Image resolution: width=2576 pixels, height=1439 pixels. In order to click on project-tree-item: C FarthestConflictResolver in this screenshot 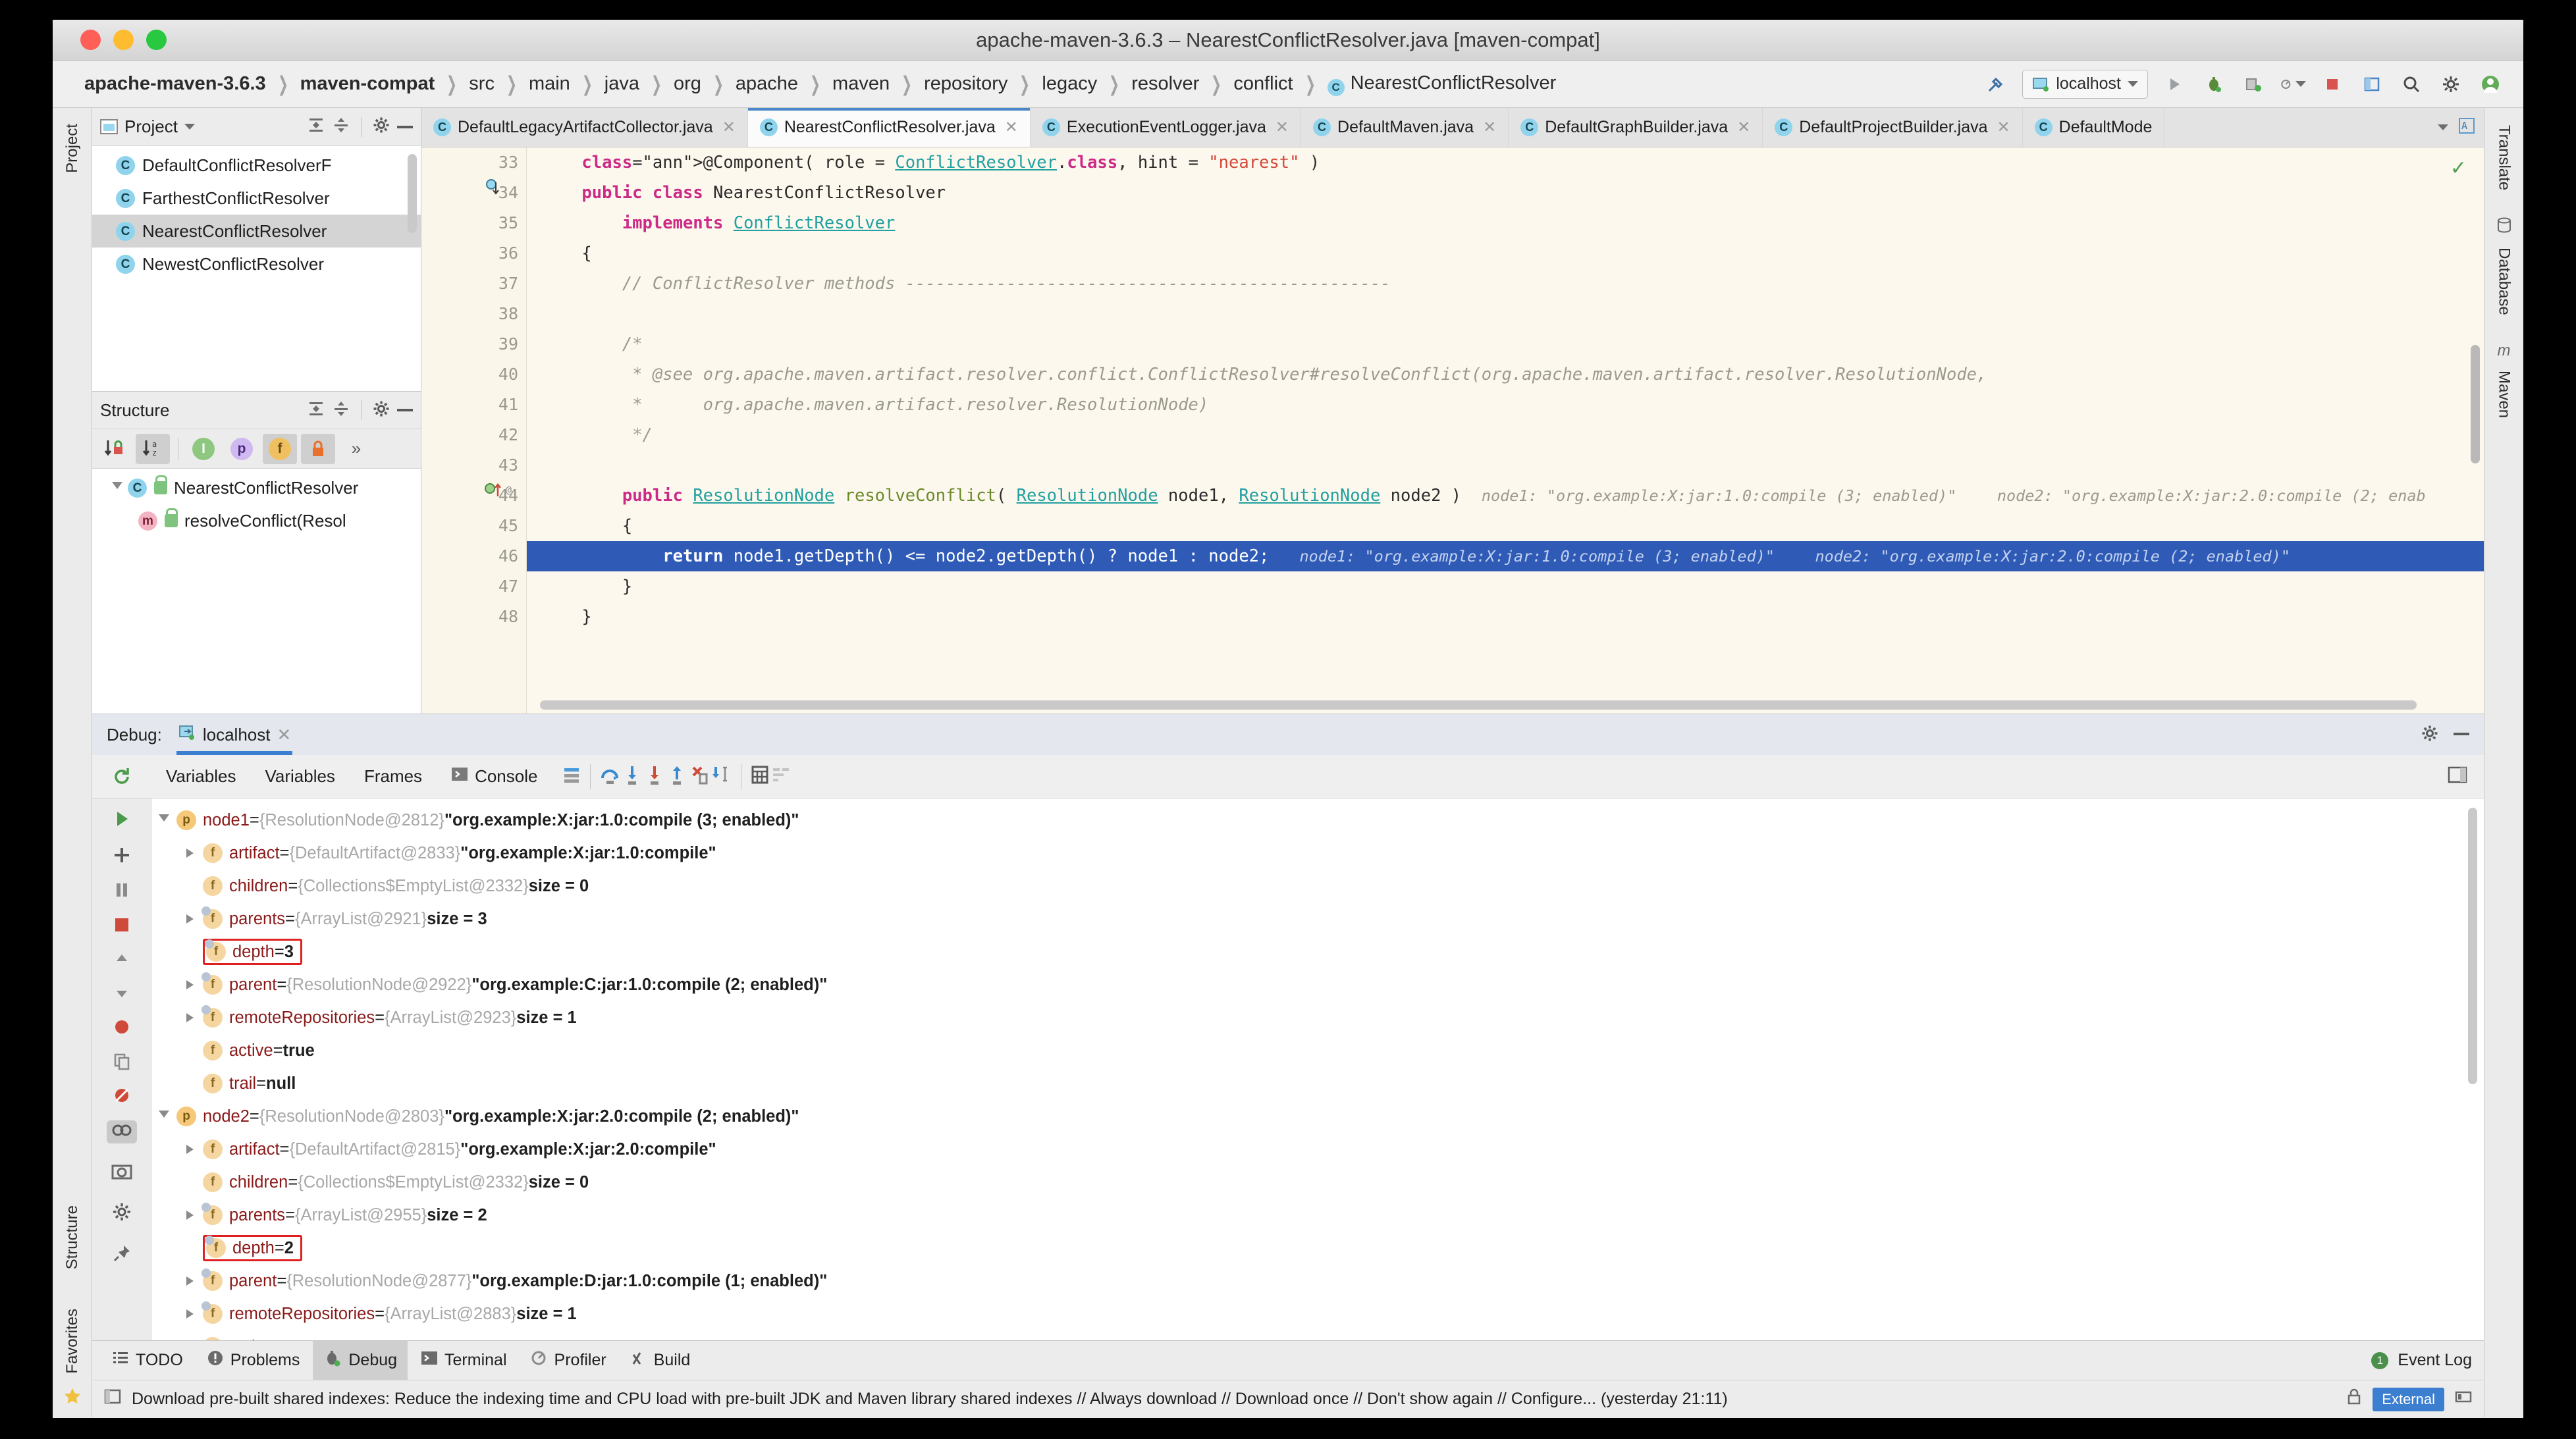, I will do `click(256, 198)`.